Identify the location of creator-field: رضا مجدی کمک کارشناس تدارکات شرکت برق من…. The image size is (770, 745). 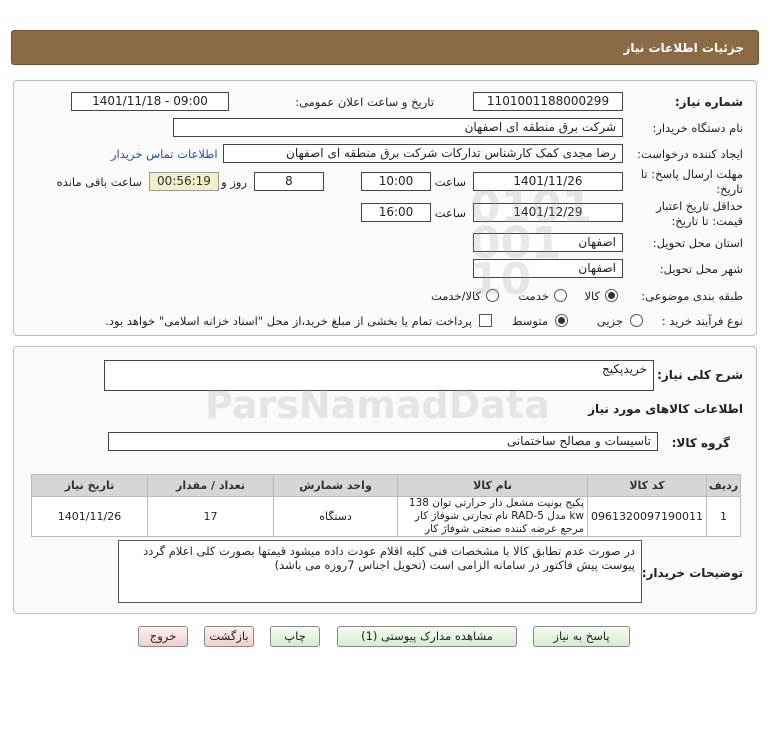
(423, 153).